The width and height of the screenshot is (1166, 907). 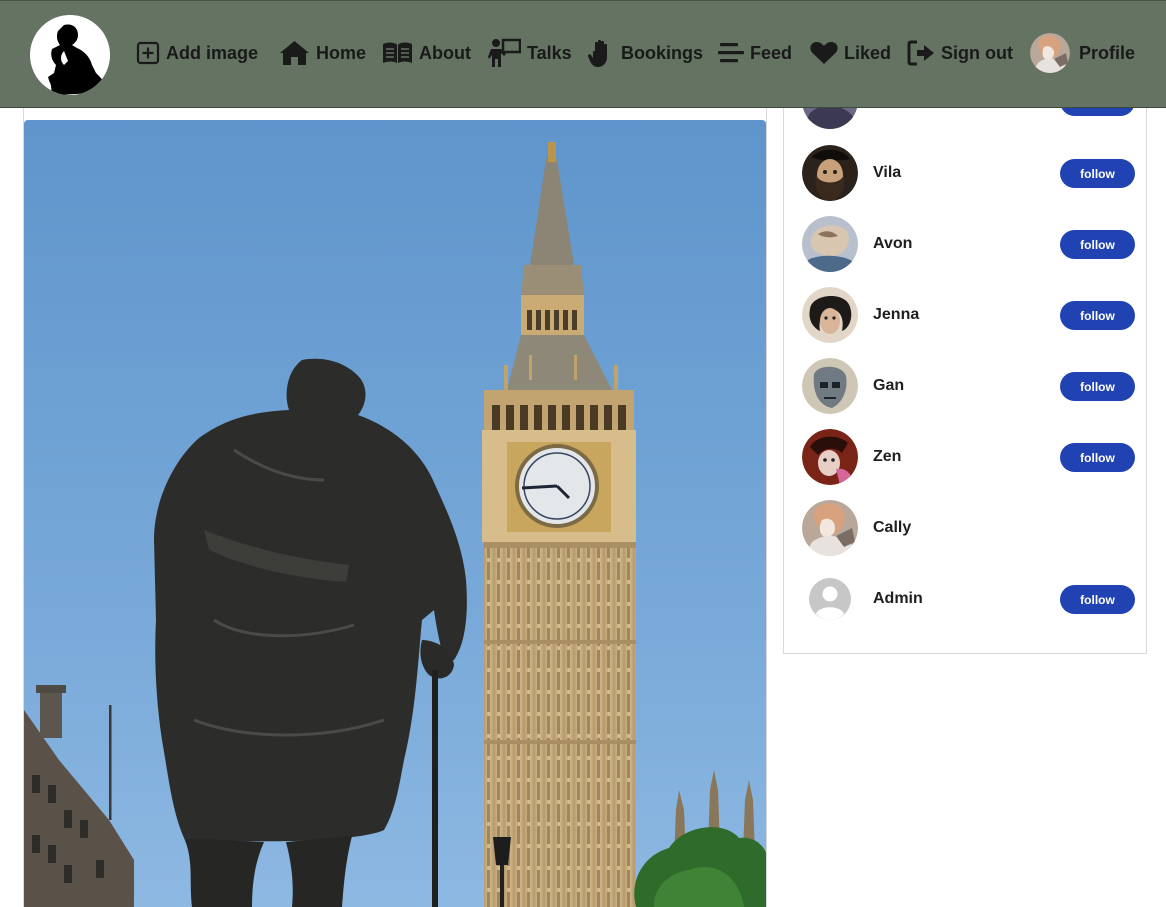 I want to click on site-logo, so click(x=70, y=55).